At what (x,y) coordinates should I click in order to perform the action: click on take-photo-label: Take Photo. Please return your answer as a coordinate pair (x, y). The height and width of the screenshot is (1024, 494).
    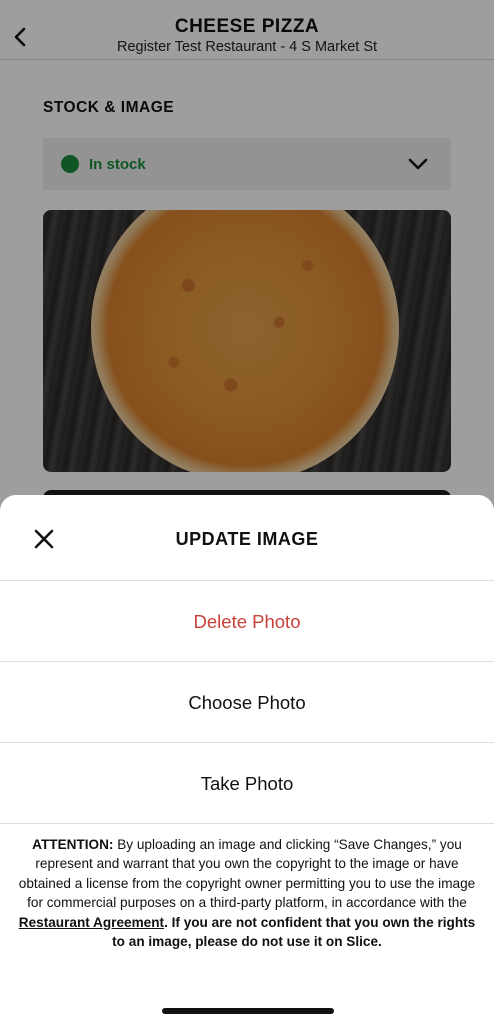
    Looking at the image, I should click on (247, 783).